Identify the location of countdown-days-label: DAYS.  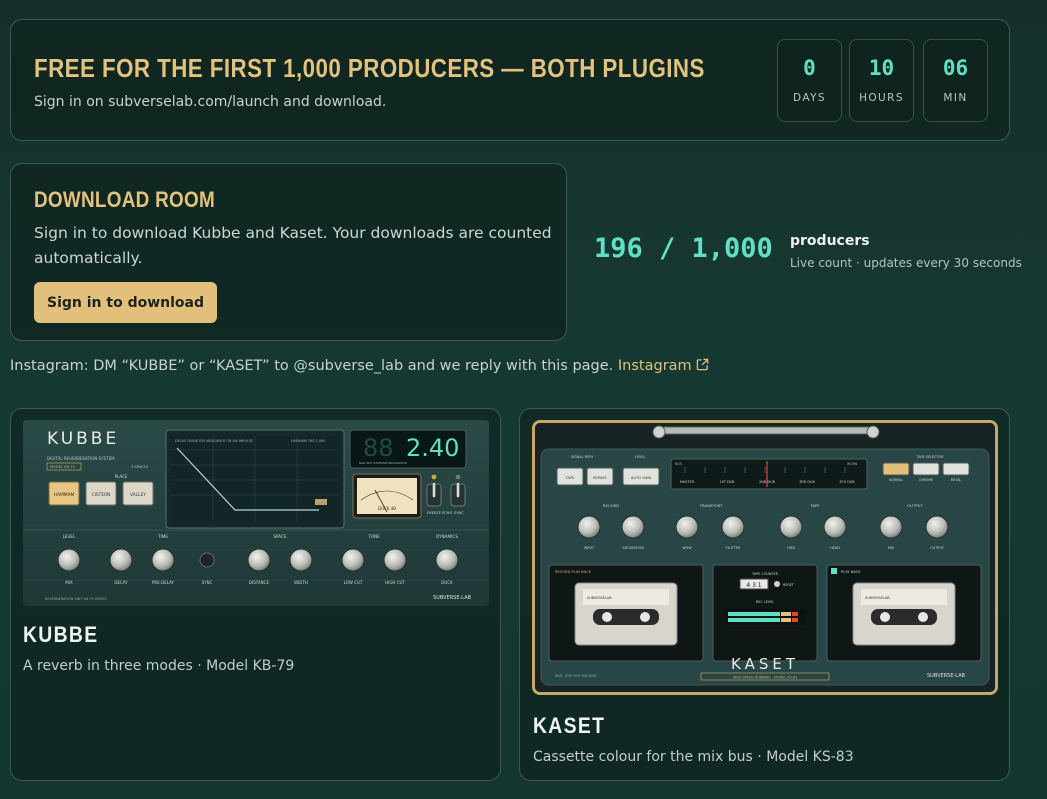
(809, 98).